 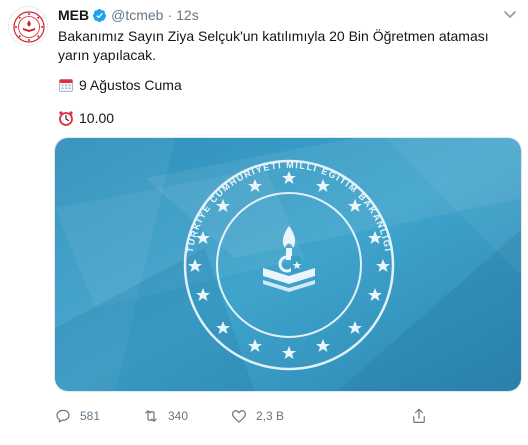 I want to click on time-text: 10.00, so click(x=97, y=118).